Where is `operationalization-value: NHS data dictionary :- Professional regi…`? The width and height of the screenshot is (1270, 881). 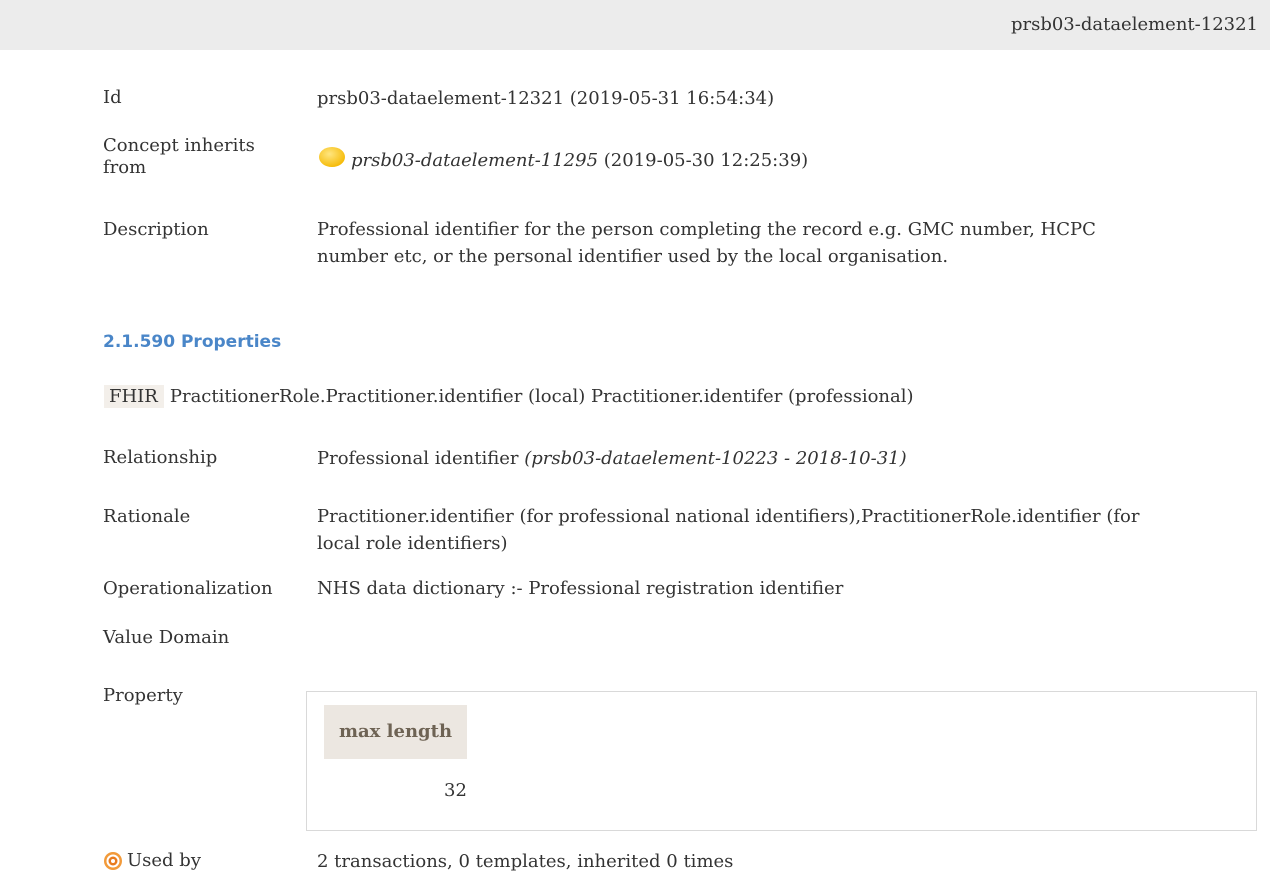 operationalization-value: NHS data dictionary :- Professional regi… is located at coordinates (580, 588).